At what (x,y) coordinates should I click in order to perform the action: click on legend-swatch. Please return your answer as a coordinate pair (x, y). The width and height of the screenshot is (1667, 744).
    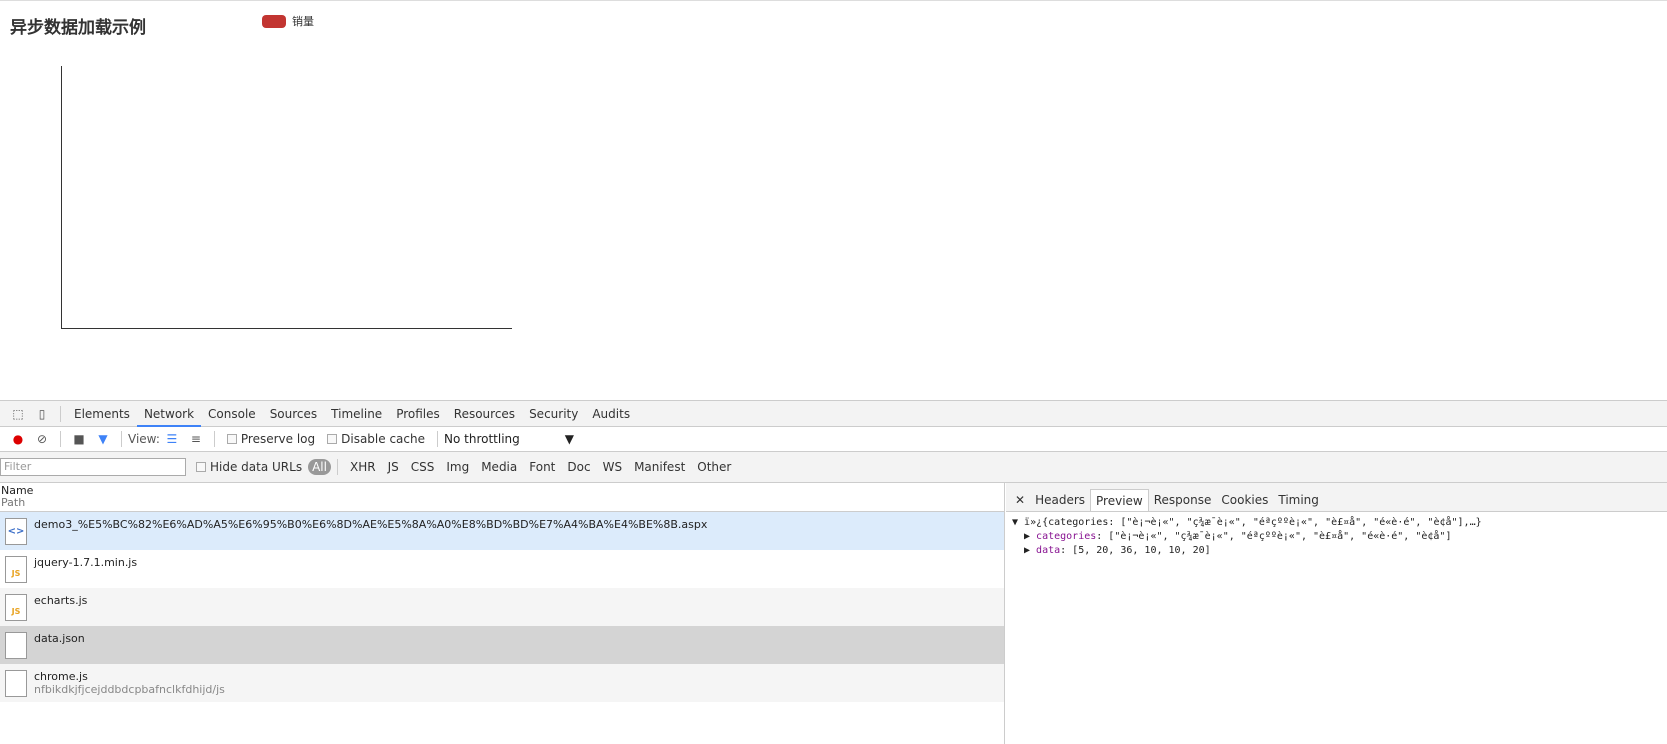
    Looking at the image, I should click on (274, 21).